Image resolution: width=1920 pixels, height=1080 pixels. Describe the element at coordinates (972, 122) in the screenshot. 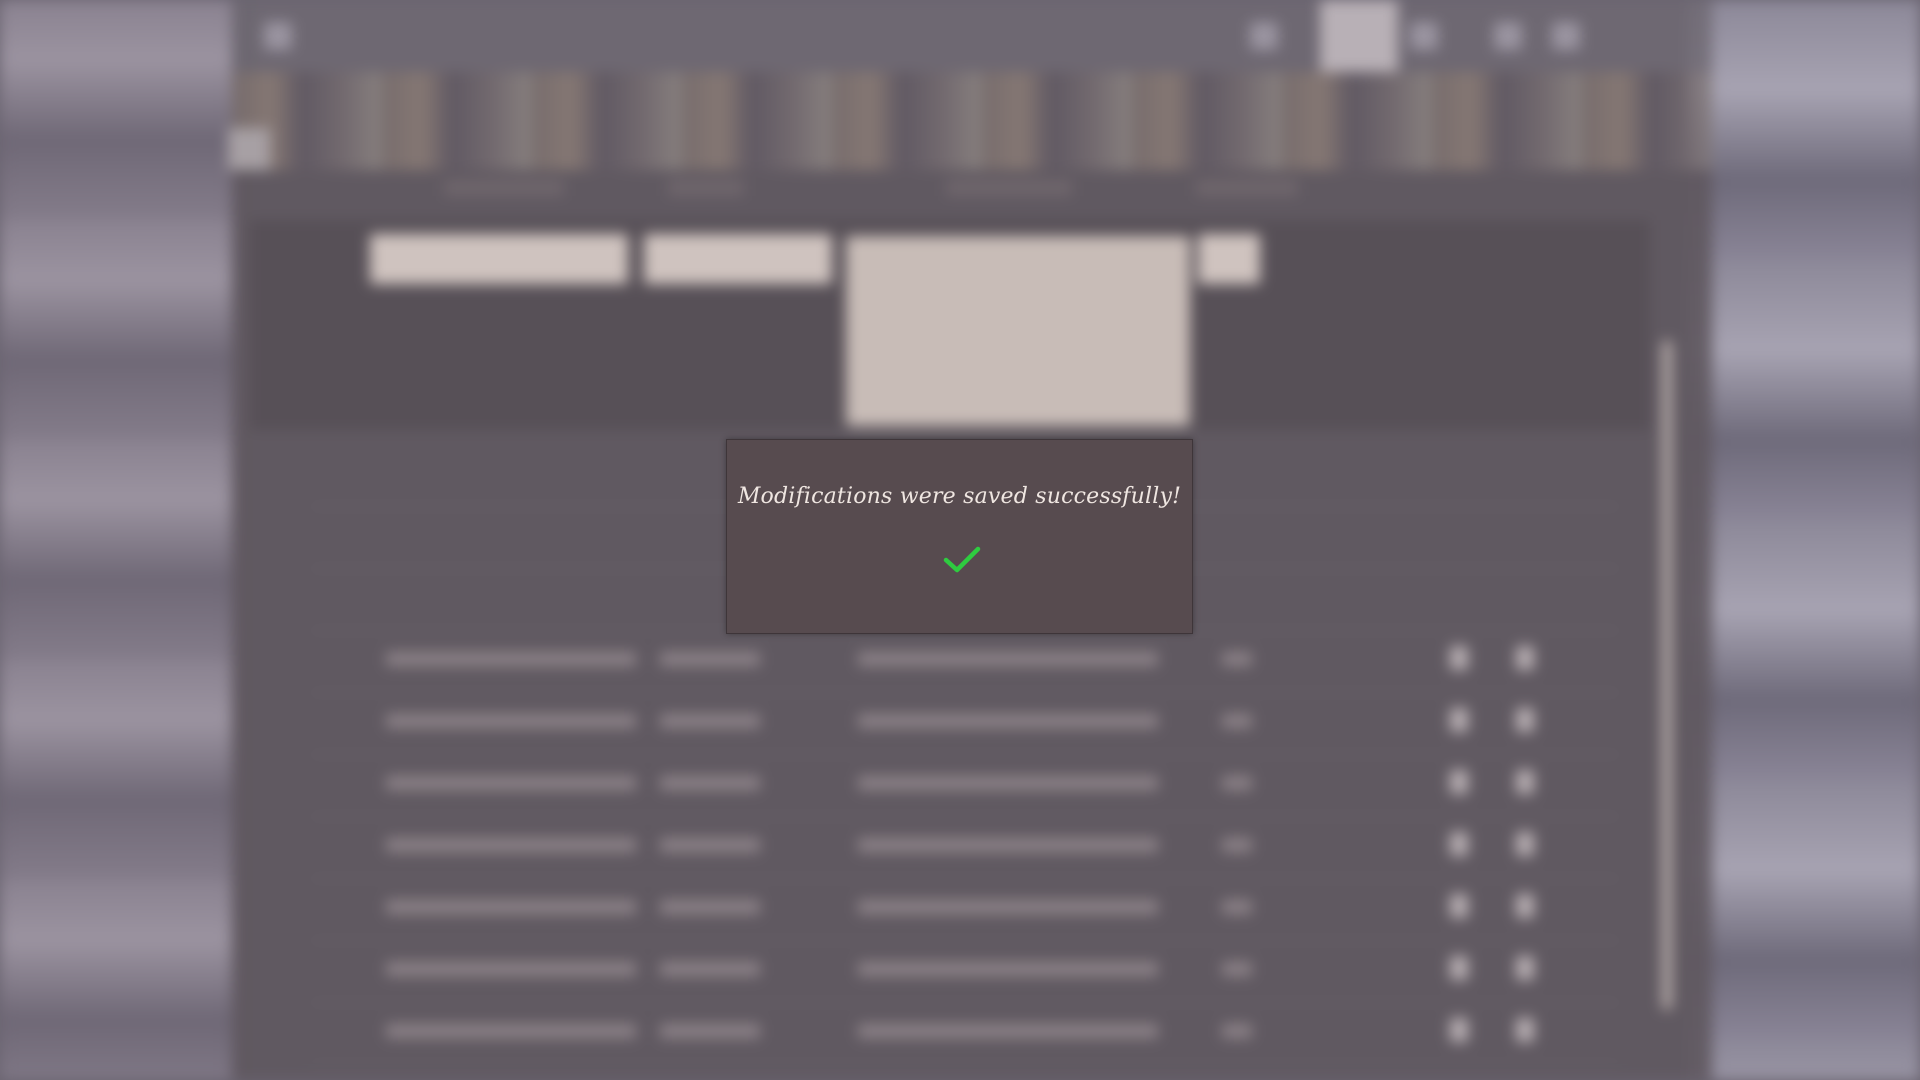

I see `bookshelf-top-strip` at that location.